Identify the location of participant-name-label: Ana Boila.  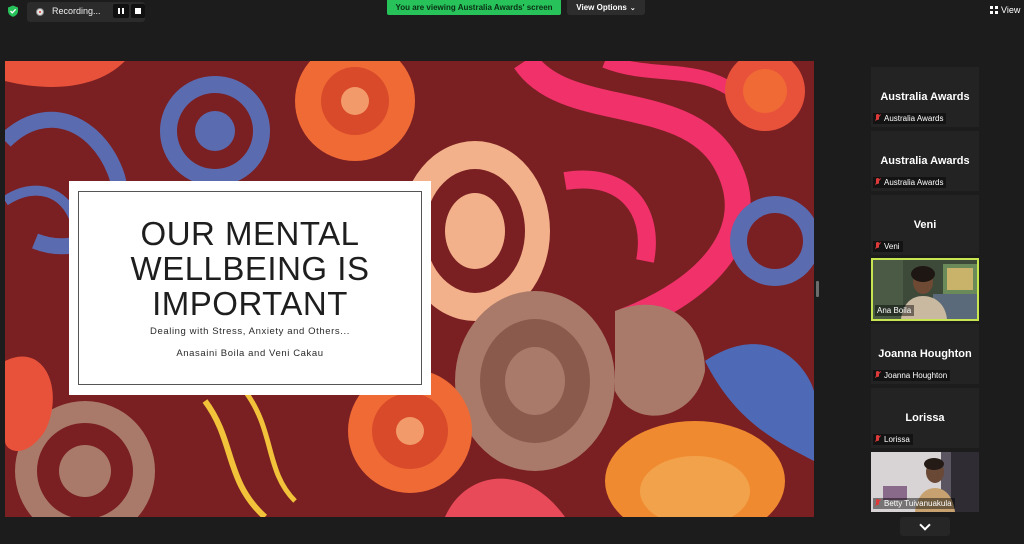
(895, 310).